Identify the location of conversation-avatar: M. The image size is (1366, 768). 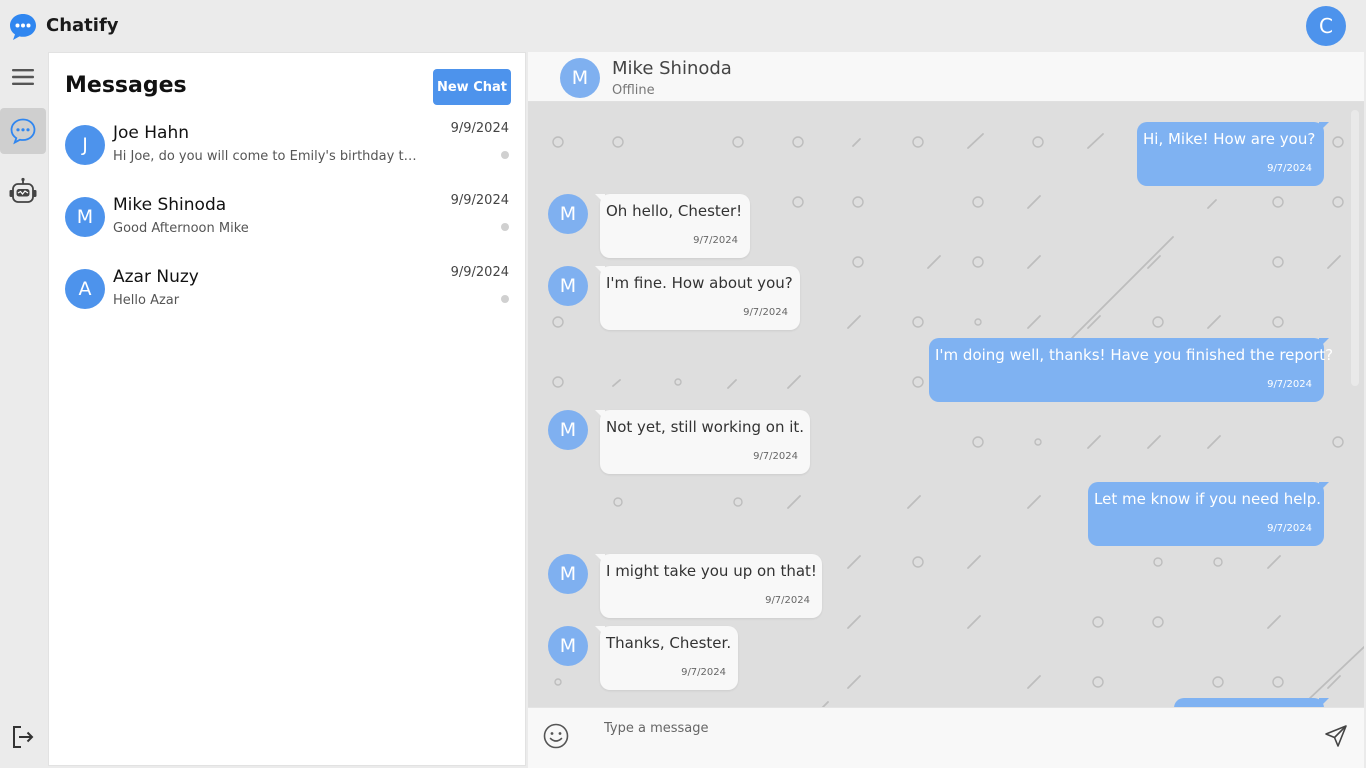
(85, 217).